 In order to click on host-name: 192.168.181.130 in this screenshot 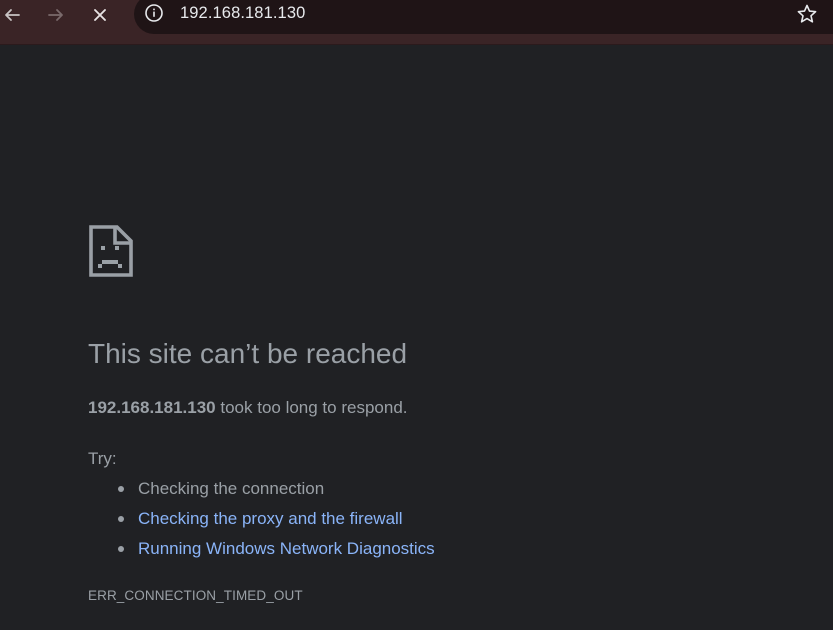, I will do `click(152, 407)`.